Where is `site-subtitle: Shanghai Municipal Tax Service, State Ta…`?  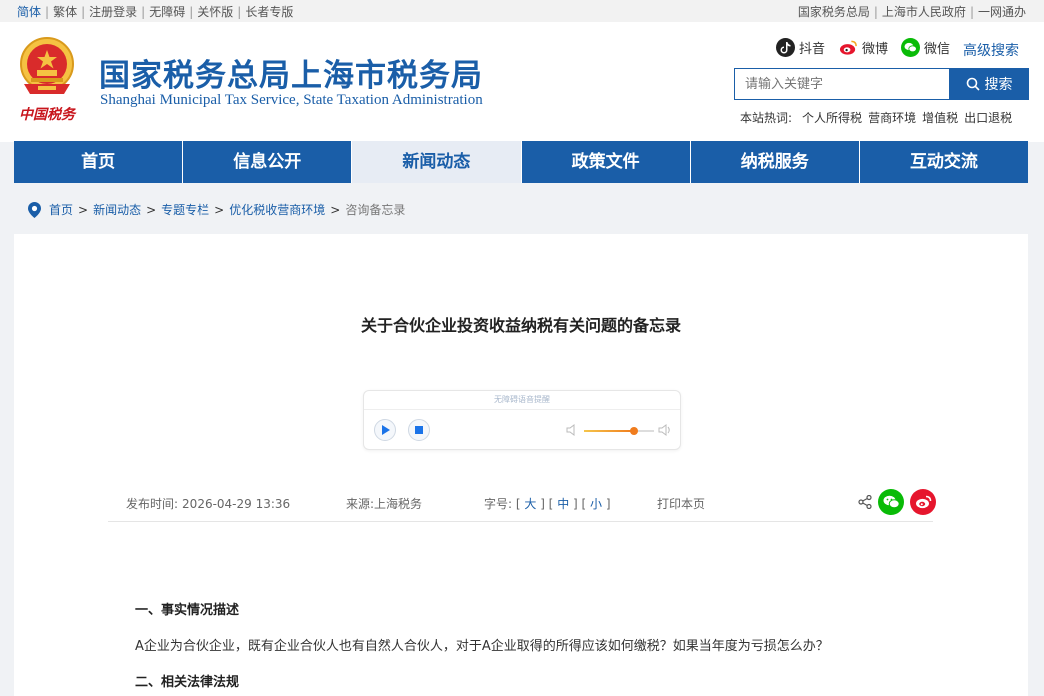
site-subtitle: Shanghai Municipal Tax Service, State Ta… is located at coordinates (291, 100).